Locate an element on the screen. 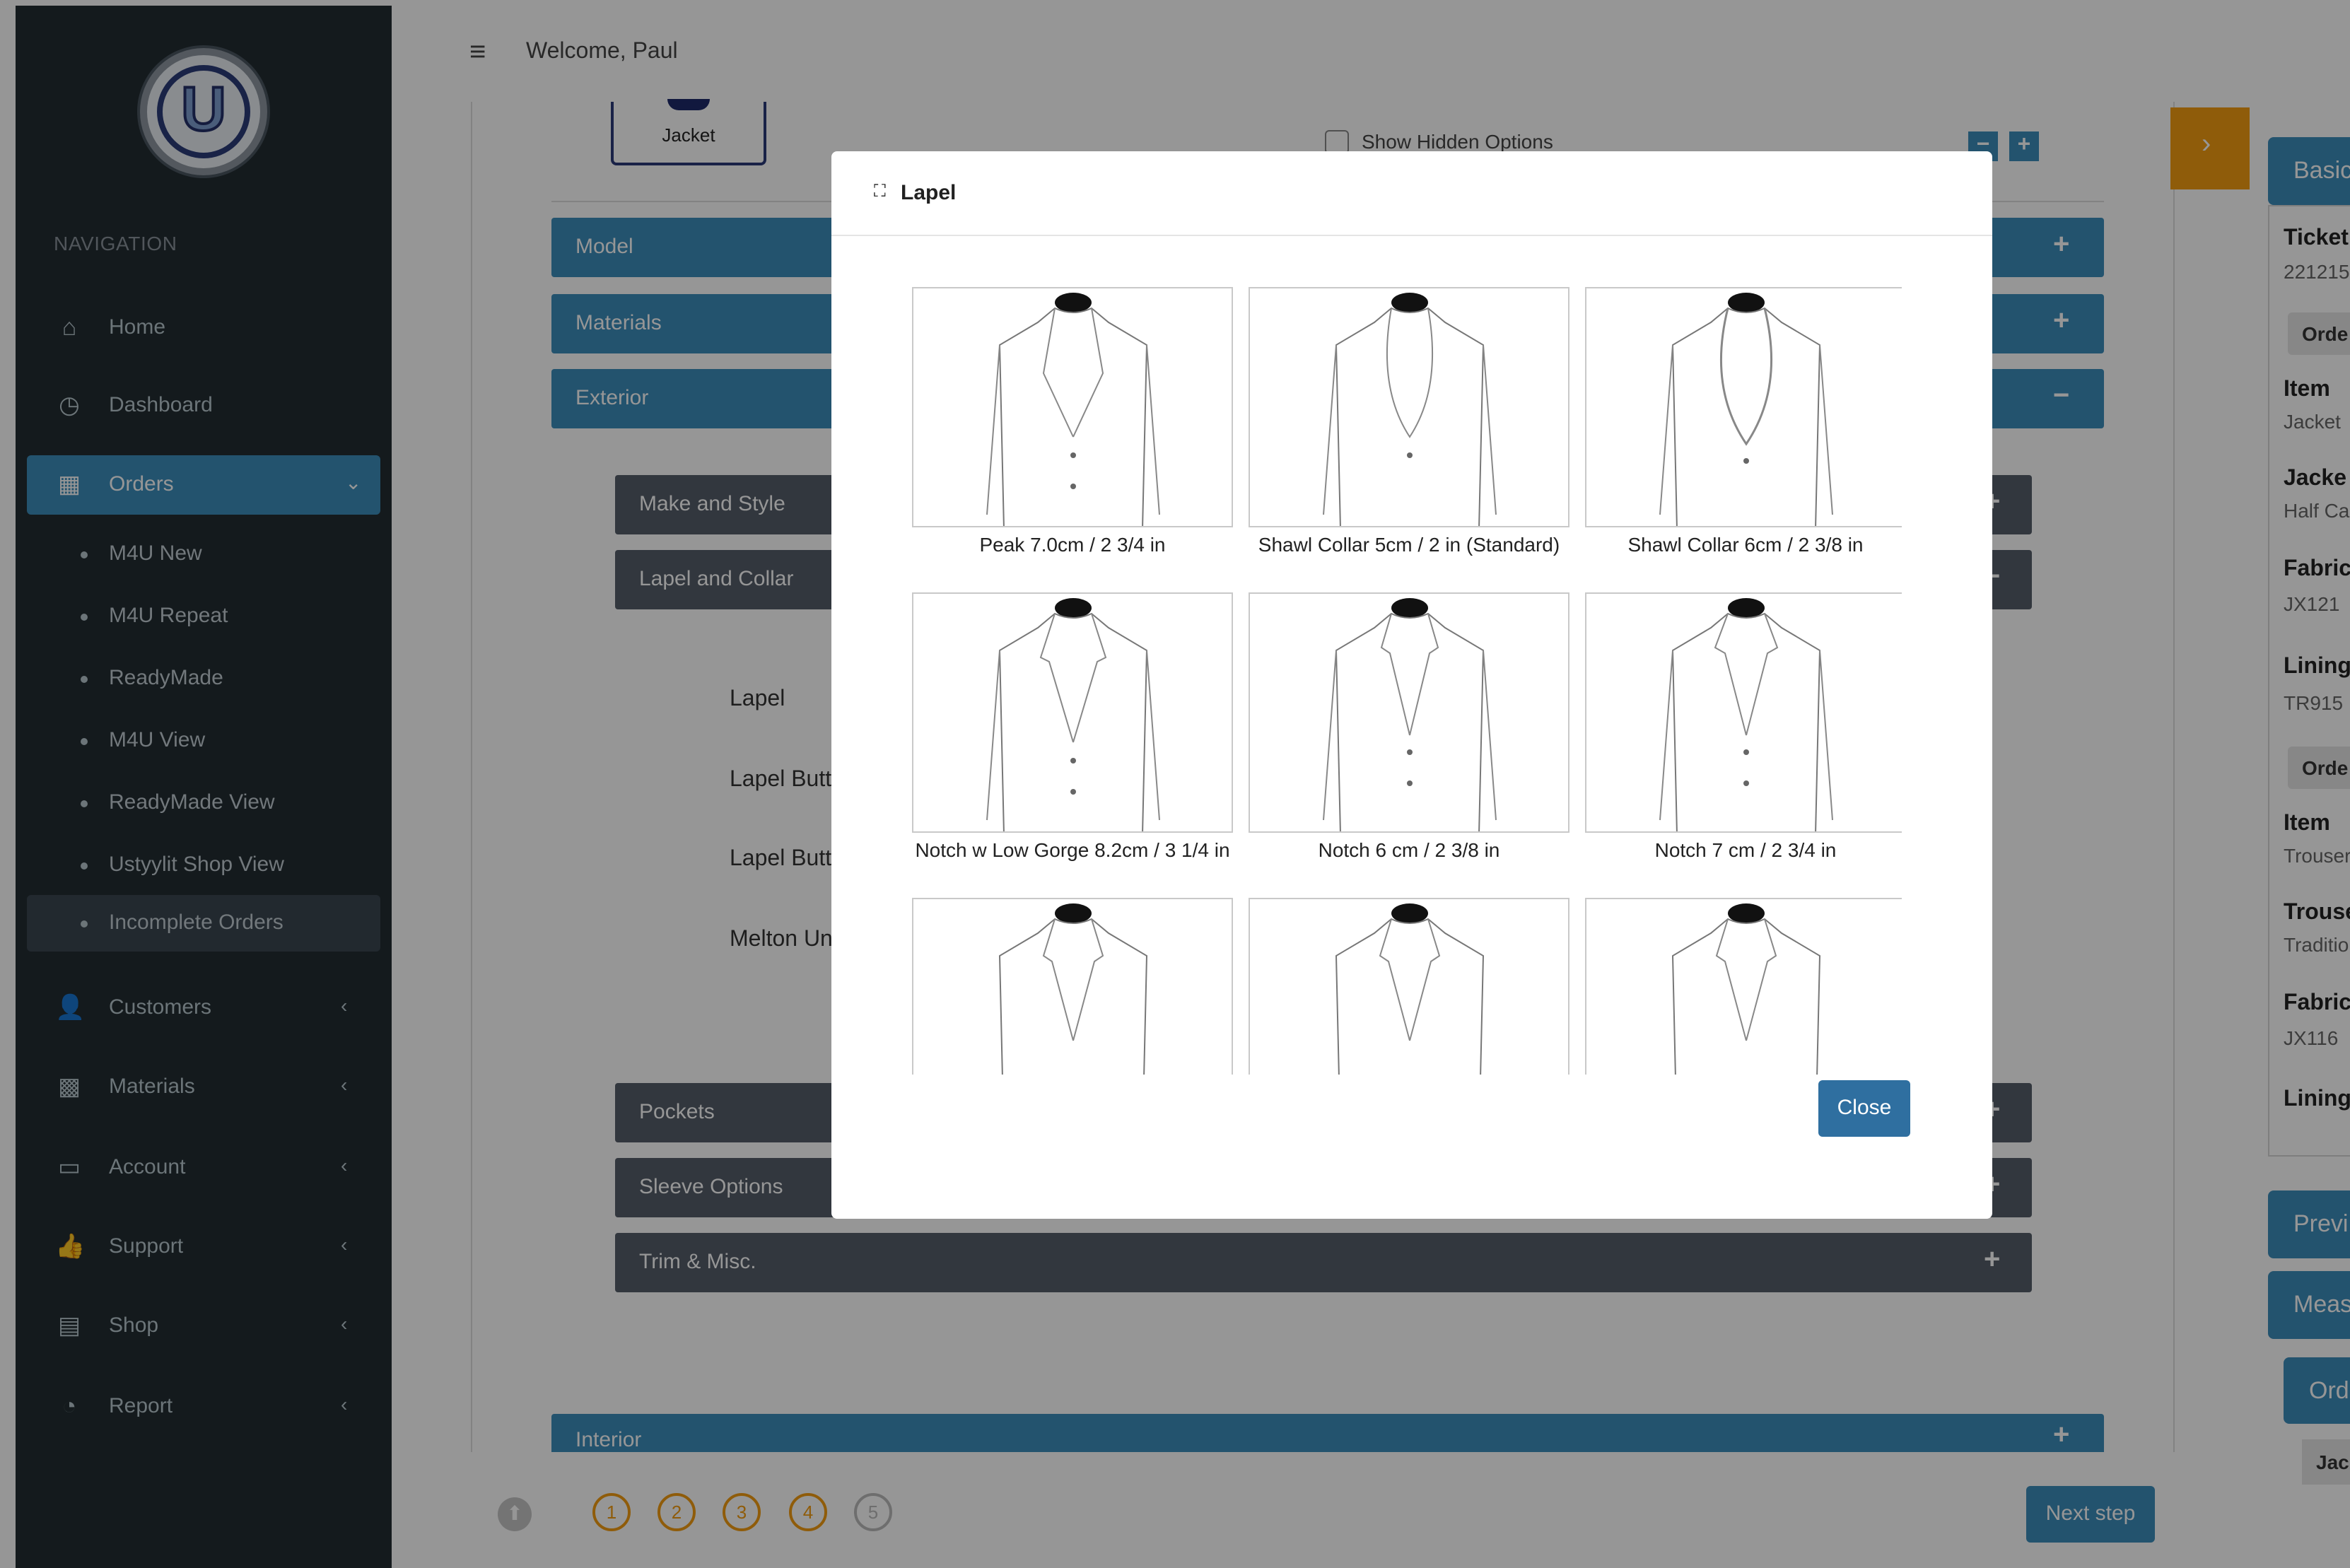 The image size is (2350, 1568). lapel-option-caption: Notch 7 cm / 2 3/4 in is located at coordinates (1745, 849).